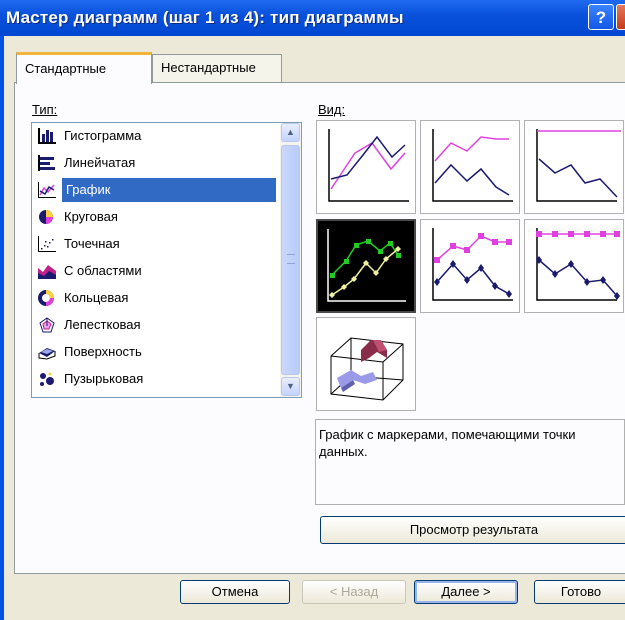 The width and height of the screenshot is (625, 620). I want to click on list-item-label: Гистограмма, so click(103, 135).